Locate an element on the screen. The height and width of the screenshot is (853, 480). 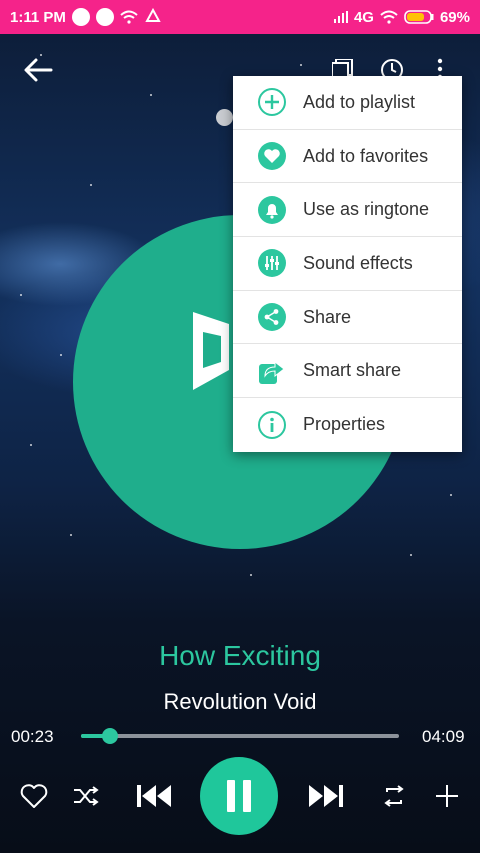
menu-item-label: Sound effects is located at coordinates (358, 262).